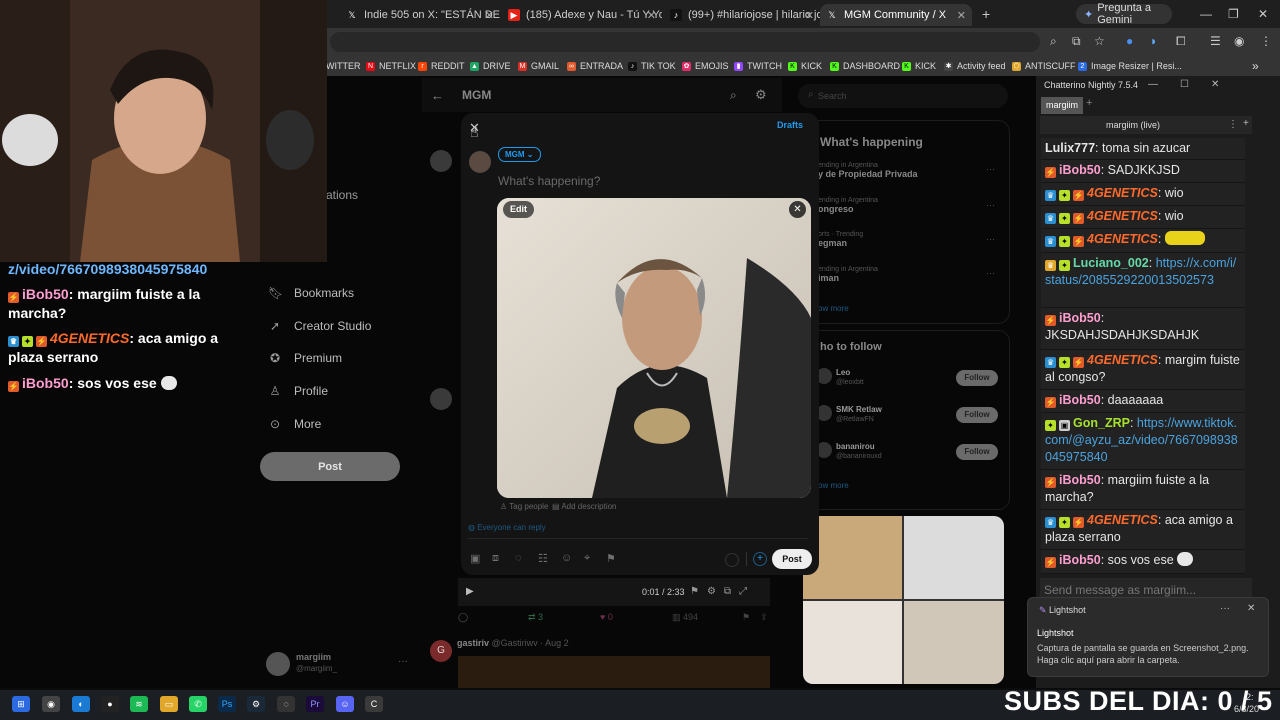 The height and width of the screenshot is (720, 1280). I want to click on trend-item: ending in Argentina iman, so click(848, 274).